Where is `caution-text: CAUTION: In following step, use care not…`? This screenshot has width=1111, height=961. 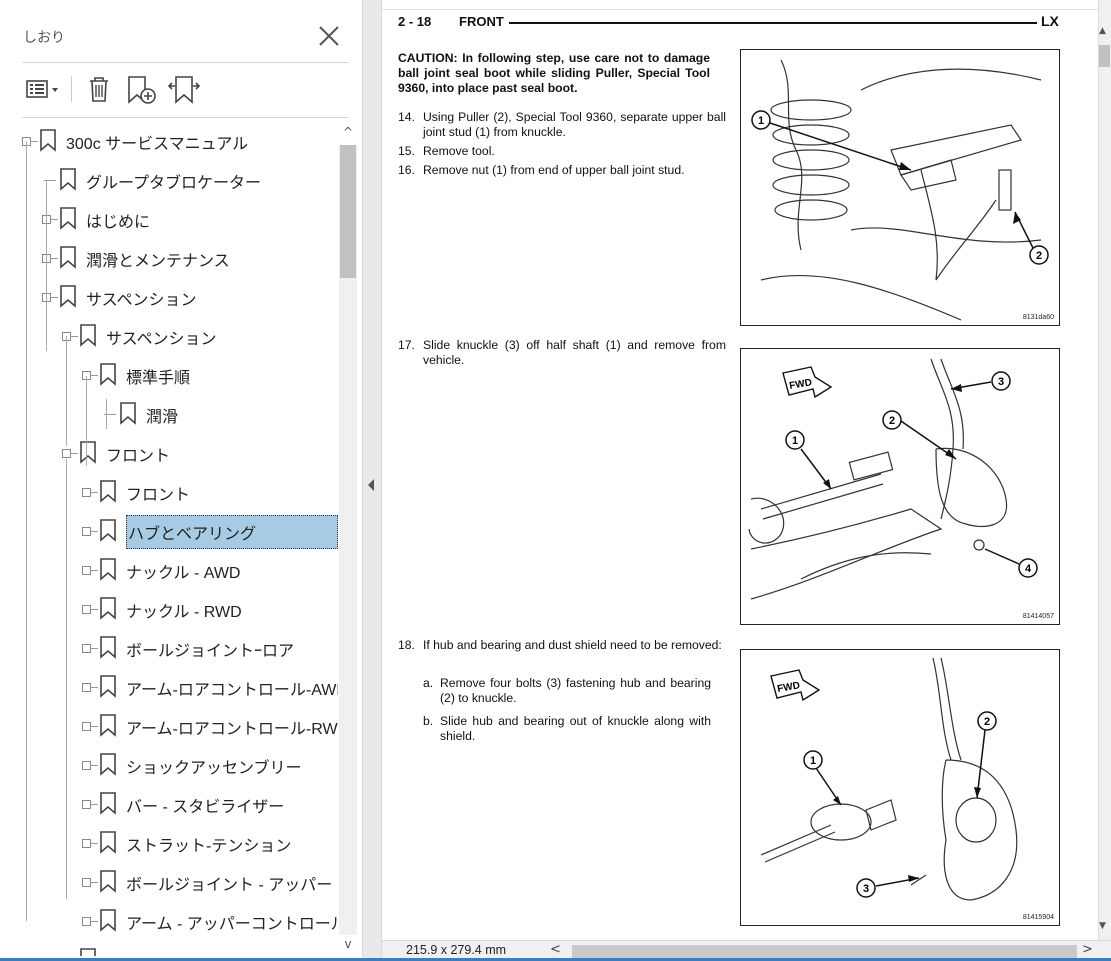
caution-text: CAUTION: In following step, use care not… is located at coordinates (554, 73).